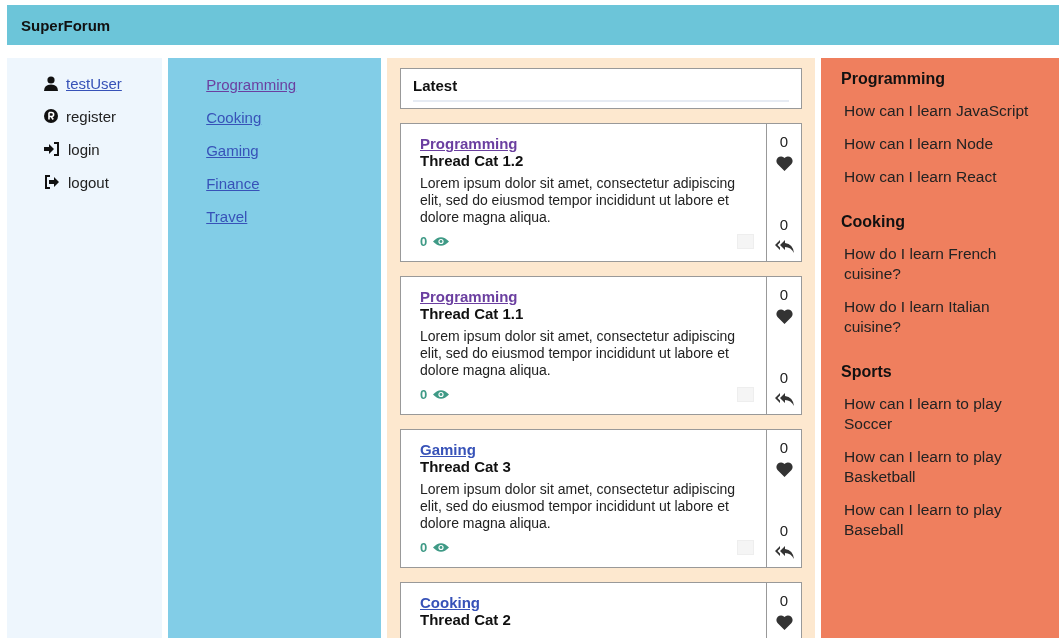 The height and width of the screenshot is (638, 1059). Describe the element at coordinates (587, 619) in the screenshot. I see `thread-title: Thread Cat 2` at that location.